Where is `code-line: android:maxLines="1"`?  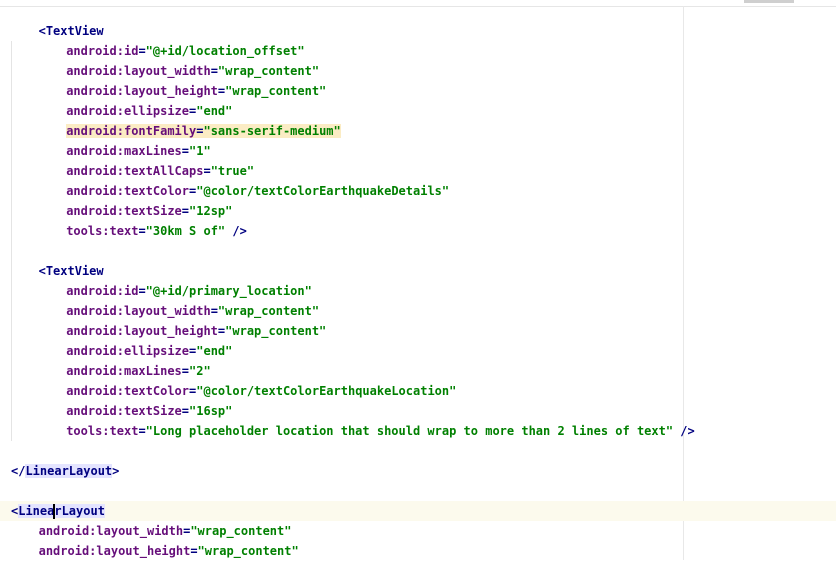
code-line: android:maxLines="1" is located at coordinates (418, 151).